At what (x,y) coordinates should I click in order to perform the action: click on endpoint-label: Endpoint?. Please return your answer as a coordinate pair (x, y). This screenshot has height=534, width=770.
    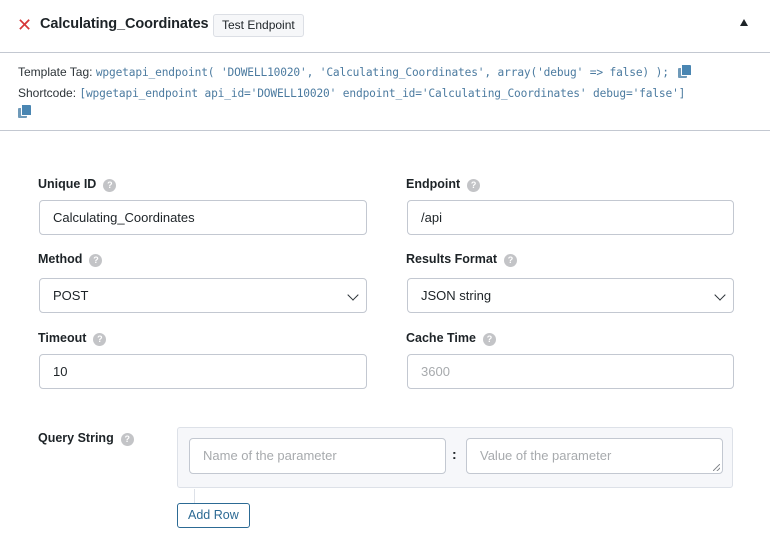
    Looking at the image, I should click on (443, 184).